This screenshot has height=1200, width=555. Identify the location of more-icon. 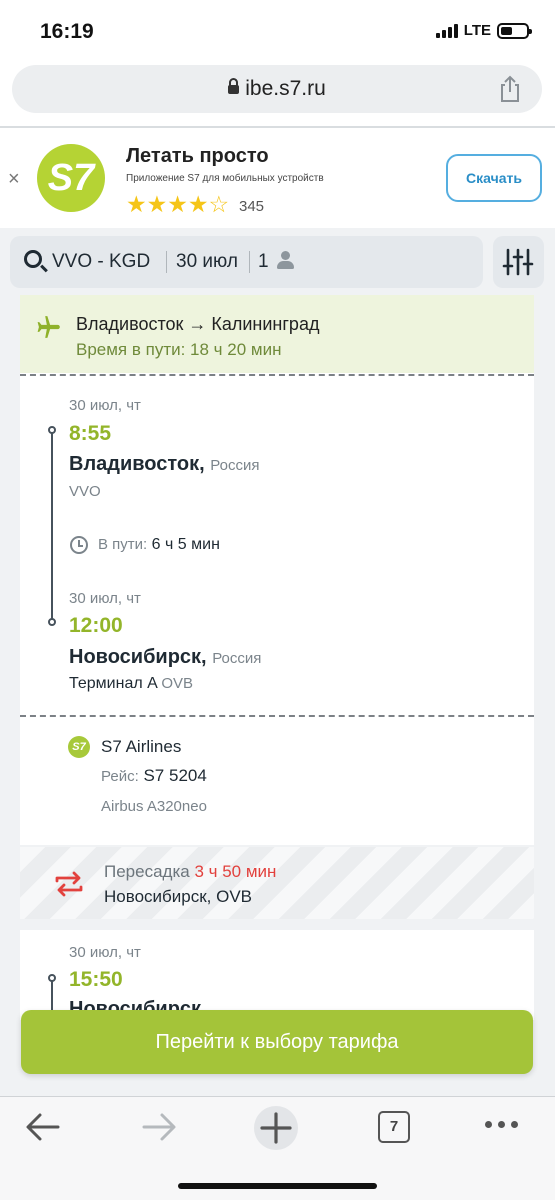
(501, 1124).